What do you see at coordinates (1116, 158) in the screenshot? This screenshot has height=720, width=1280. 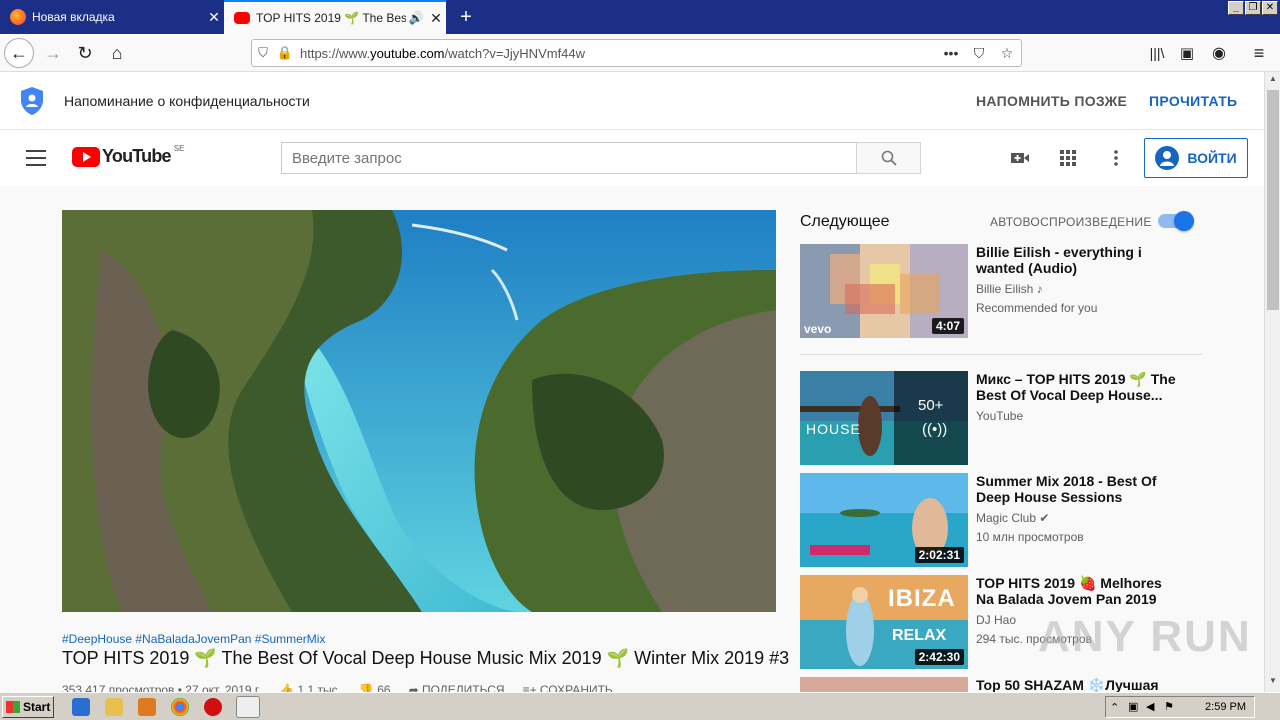 I see `more-options-icon` at bounding box center [1116, 158].